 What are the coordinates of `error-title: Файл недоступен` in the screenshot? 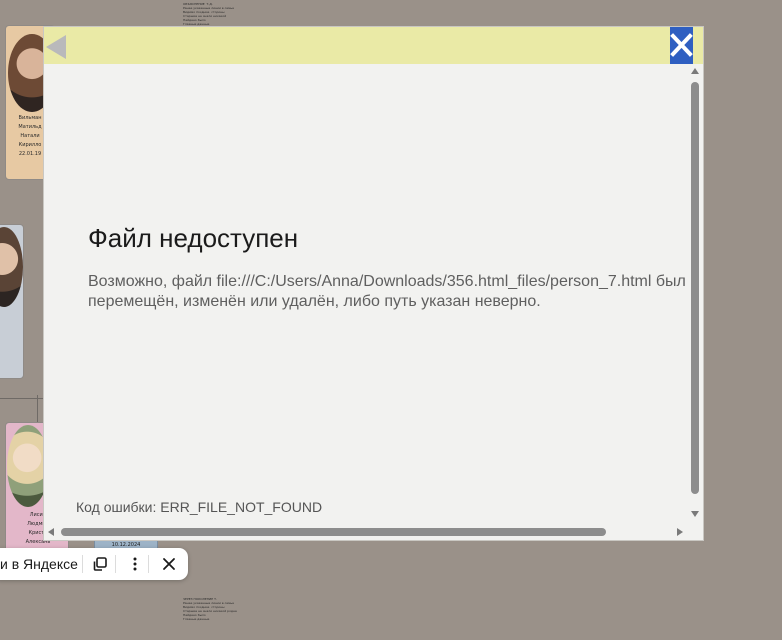 It's located at (193, 238).